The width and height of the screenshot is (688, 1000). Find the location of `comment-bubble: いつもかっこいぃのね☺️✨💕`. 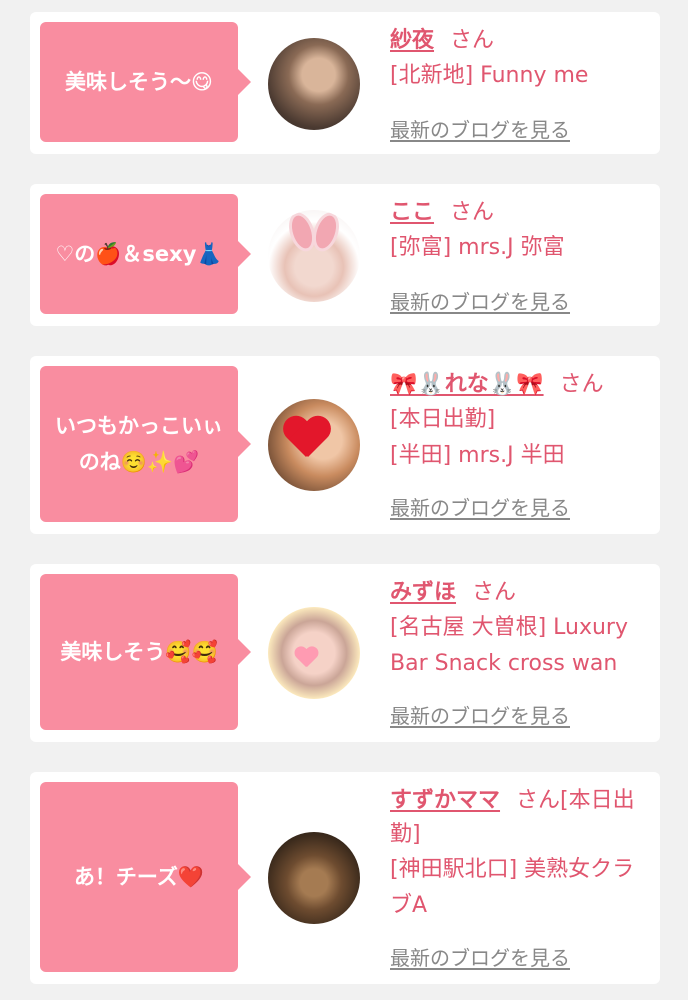

comment-bubble: いつもかっこいぃのね☺️✨💕 is located at coordinates (145, 444).